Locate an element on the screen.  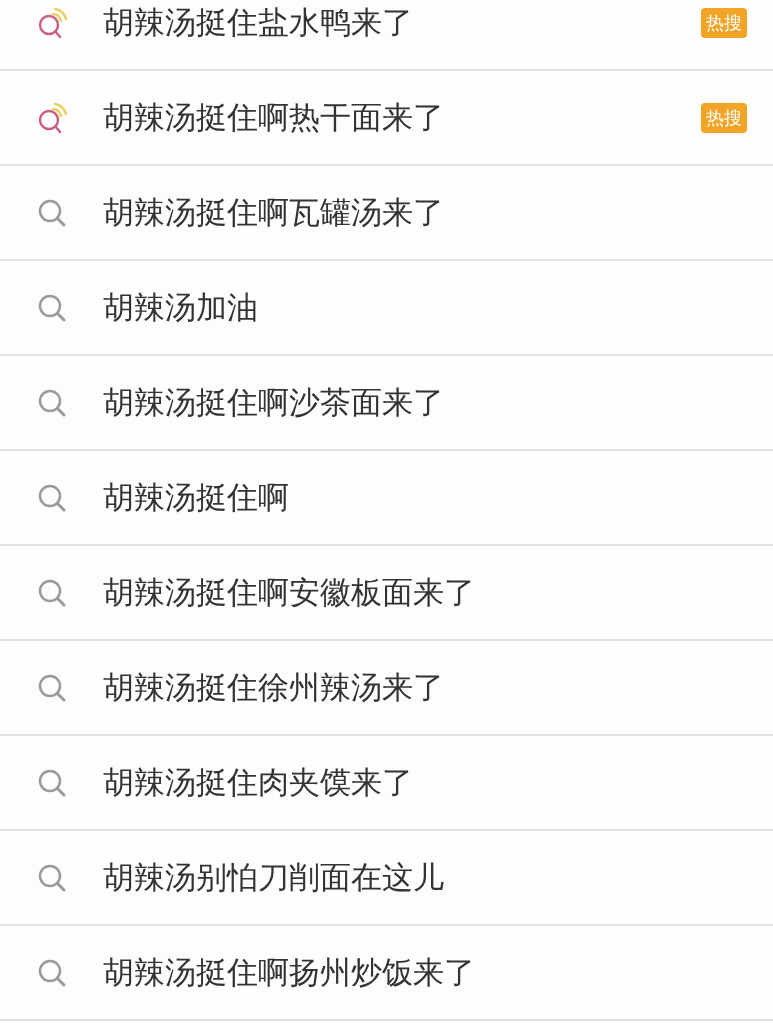
suggestion-text: 胡辣汤挺住啊扬州炒饭来了 is located at coordinates (289, 973).